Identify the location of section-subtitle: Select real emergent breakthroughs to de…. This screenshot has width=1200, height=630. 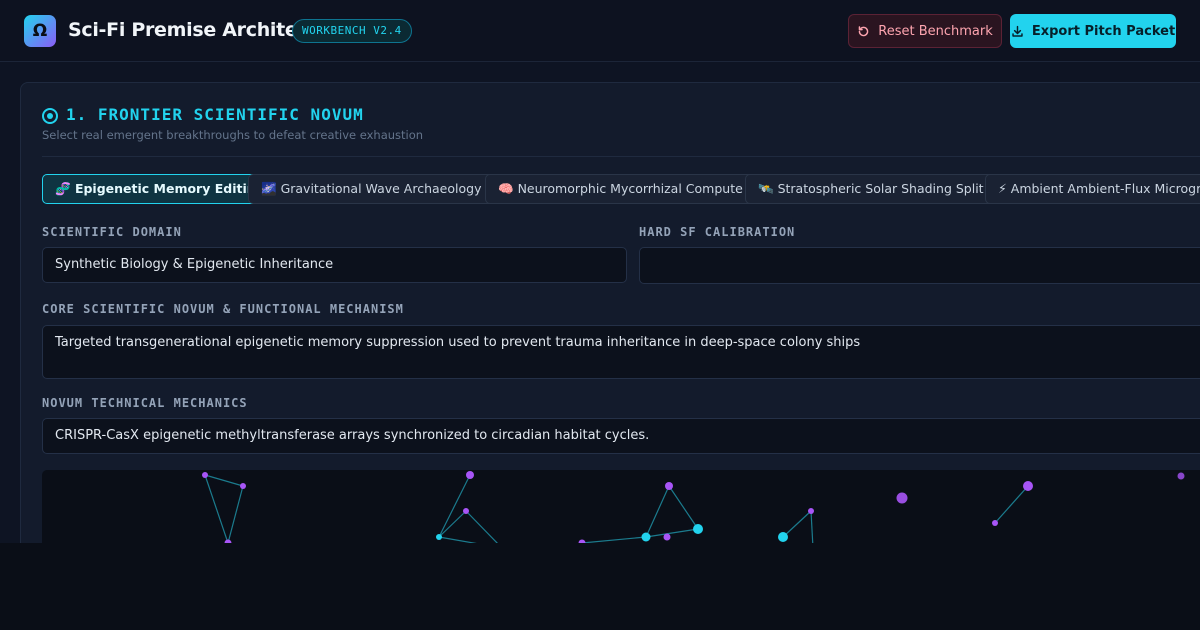
(233, 135).